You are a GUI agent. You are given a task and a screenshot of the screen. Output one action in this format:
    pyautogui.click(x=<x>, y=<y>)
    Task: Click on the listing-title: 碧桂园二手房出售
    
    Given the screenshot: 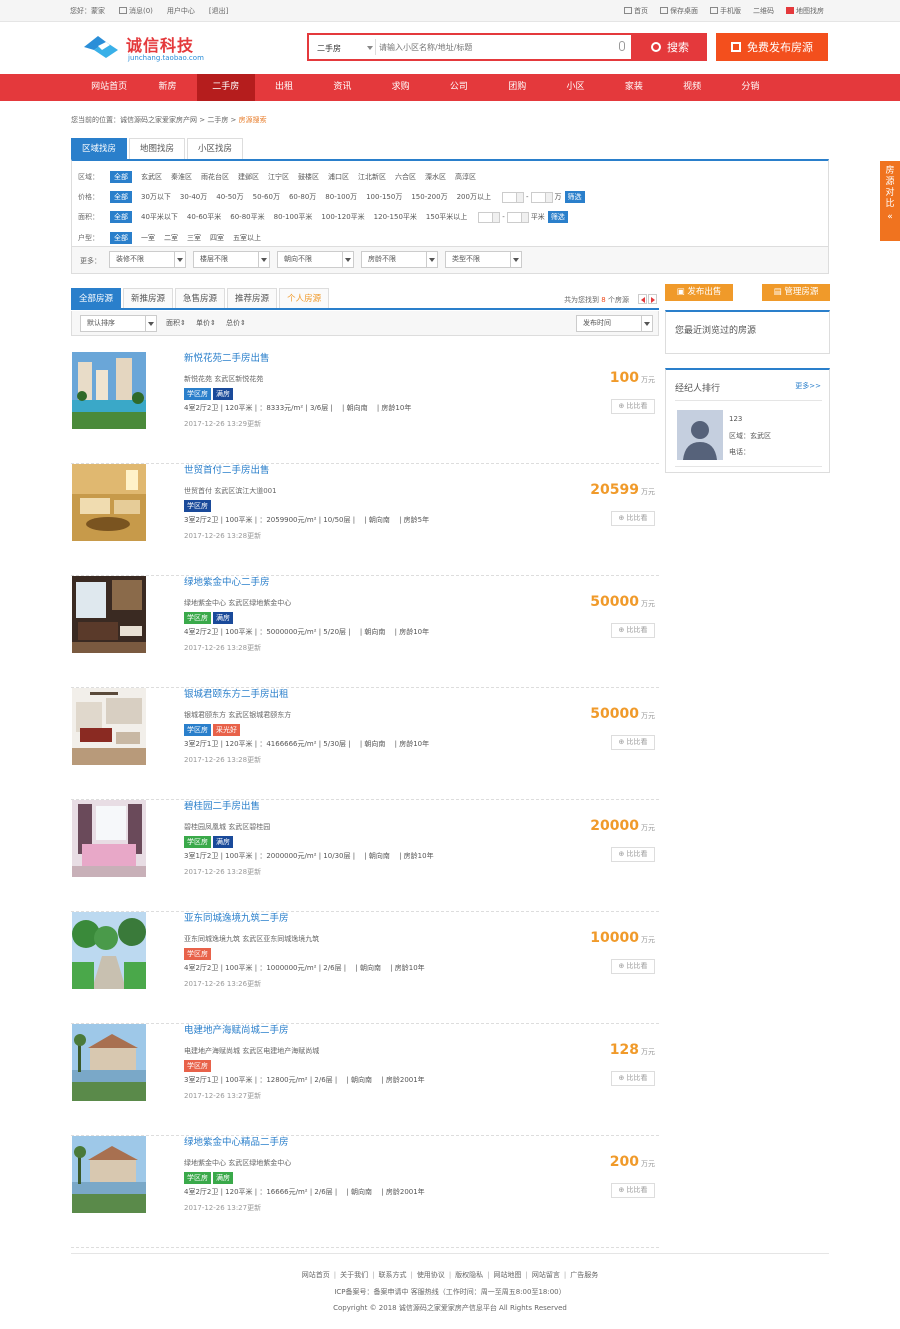 What is the action you would take?
    pyautogui.click(x=222, y=805)
    